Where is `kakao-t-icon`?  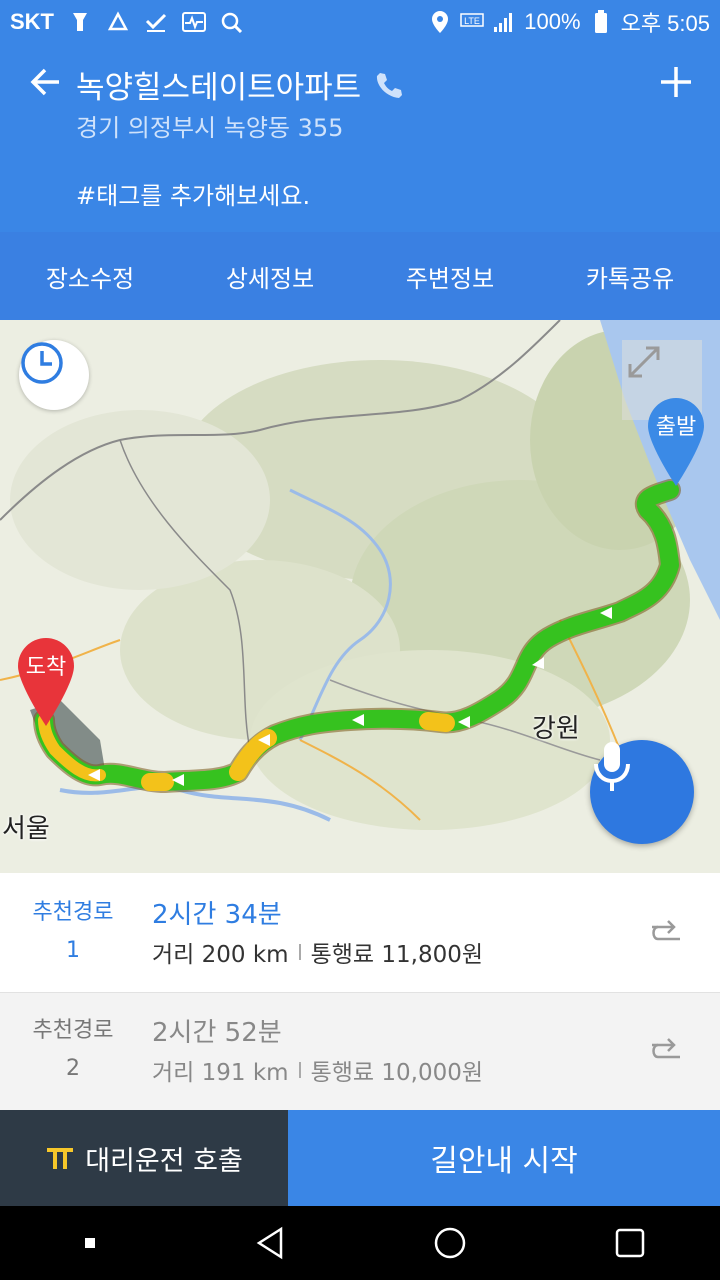
kakao-t-icon is located at coordinates (60, 1158).